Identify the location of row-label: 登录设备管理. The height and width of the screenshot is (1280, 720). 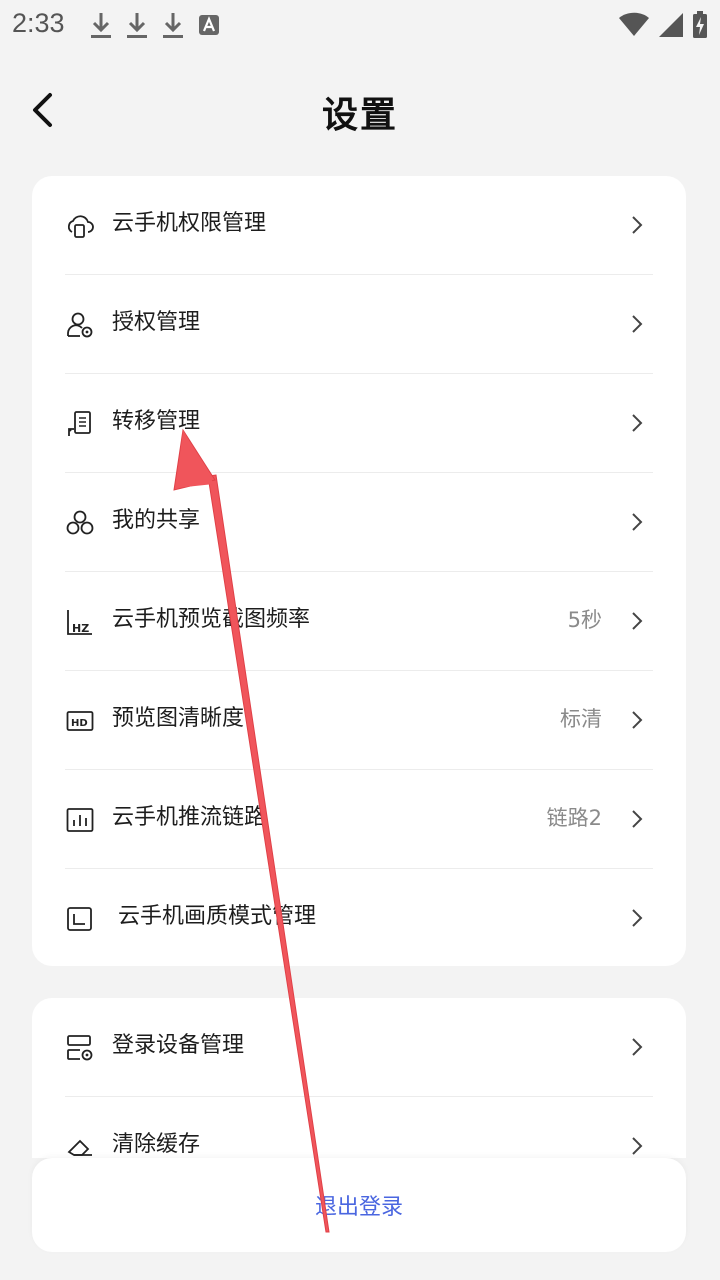
(178, 1045).